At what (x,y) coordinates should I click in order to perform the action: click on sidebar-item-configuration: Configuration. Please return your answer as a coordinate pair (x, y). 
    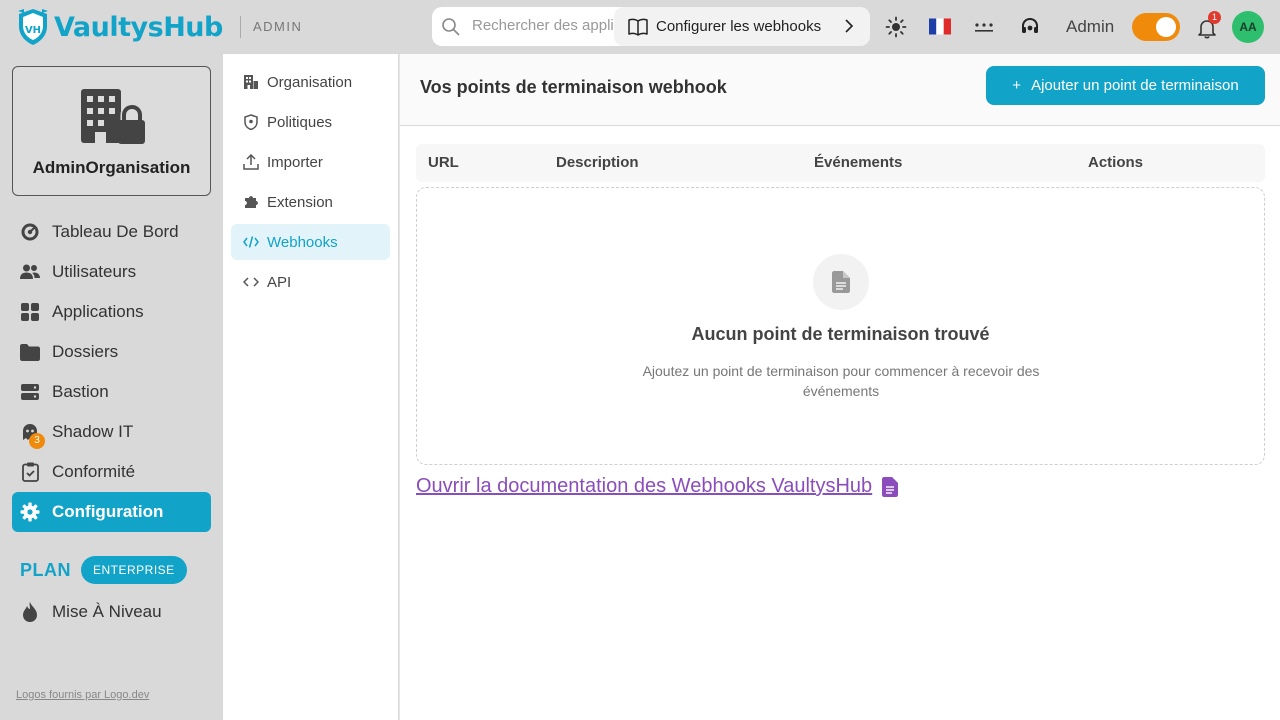
    Looking at the image, I should click on (111, 512).